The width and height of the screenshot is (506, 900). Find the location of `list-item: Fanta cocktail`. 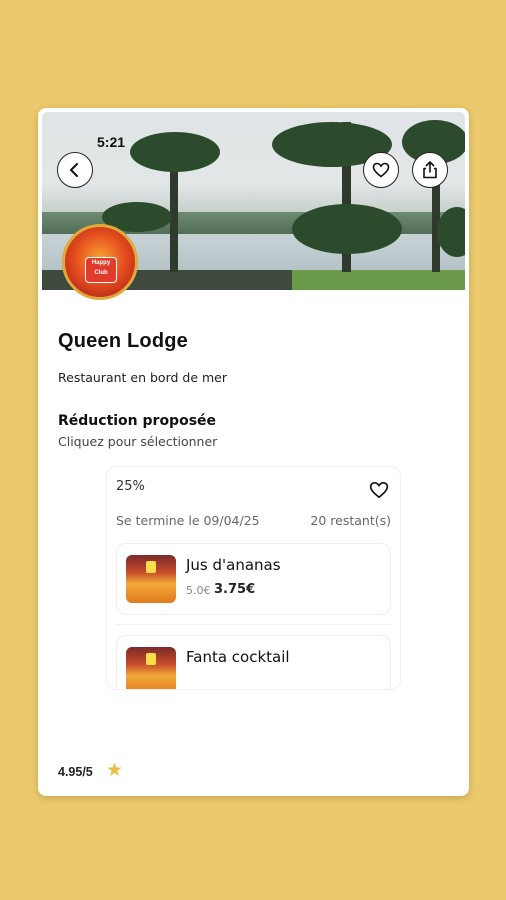

list-item: Fanta cocktail is located at coordinates (253, 662).